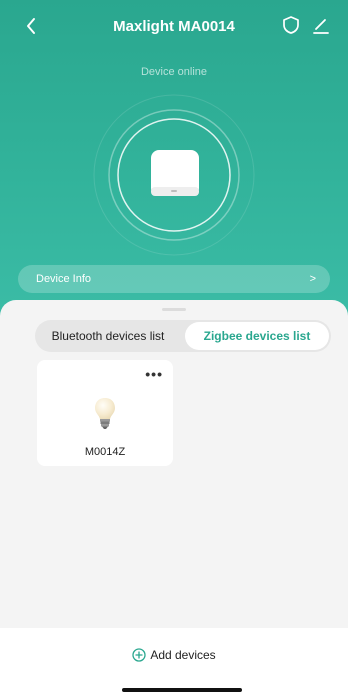  What do you see at coordinates (64, 279) in the screenshot?
I see `device-info-label: Device Info` at bounding box center [64, 279].